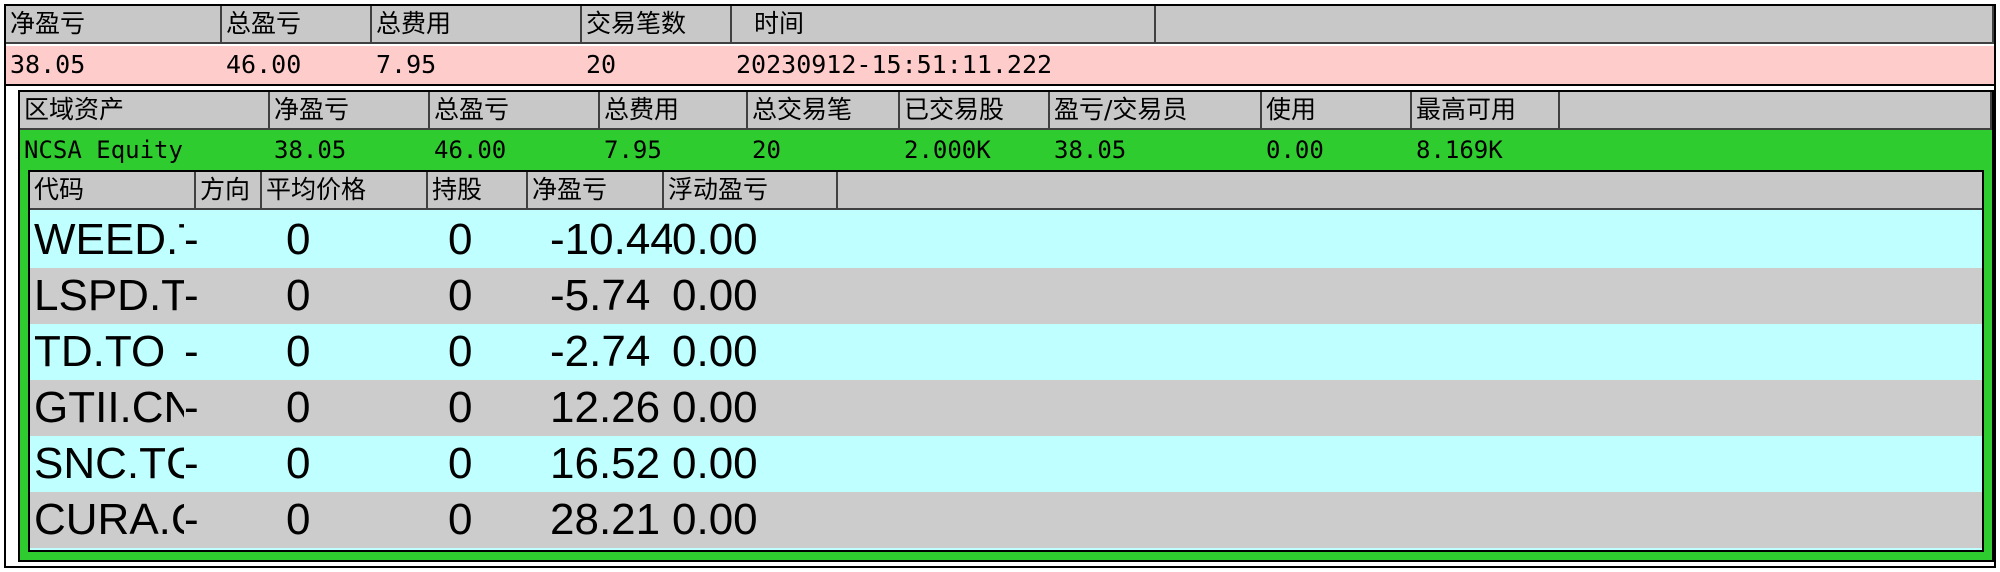  Describe the element at coordinates (1006, 240) in the screenshot. I see `table-row: WEED.T - 0 0 -10.44 0.00` at that location.